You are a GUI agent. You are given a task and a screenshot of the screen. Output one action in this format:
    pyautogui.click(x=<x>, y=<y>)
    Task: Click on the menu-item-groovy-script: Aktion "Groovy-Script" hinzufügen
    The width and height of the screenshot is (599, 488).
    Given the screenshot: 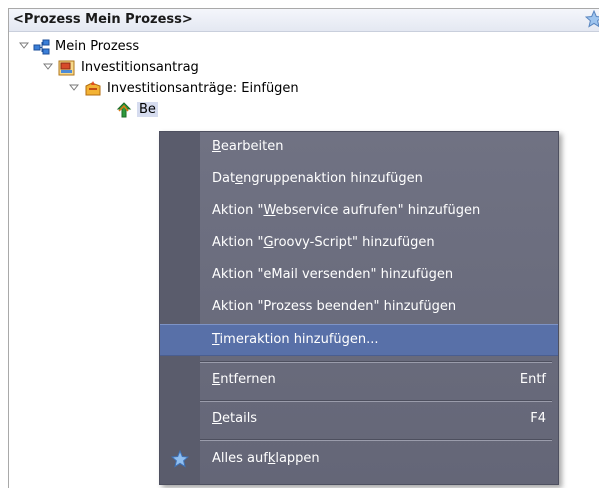 What is the action you would take?
    pyautogui.click(x=359, y=243)
    